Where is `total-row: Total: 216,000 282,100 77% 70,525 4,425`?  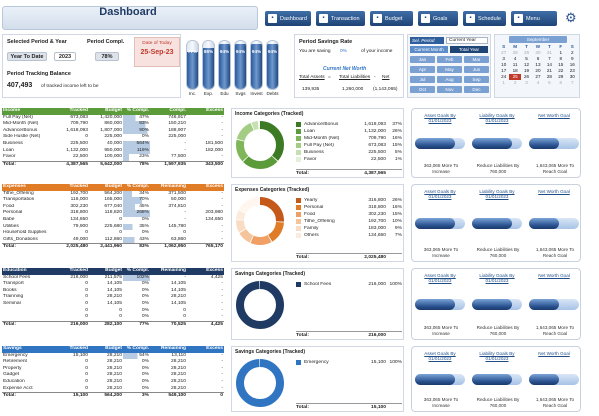 total-row: Total: 216,000 282,100 77% 70,525 4,425 is located at coordinates (113, 324).